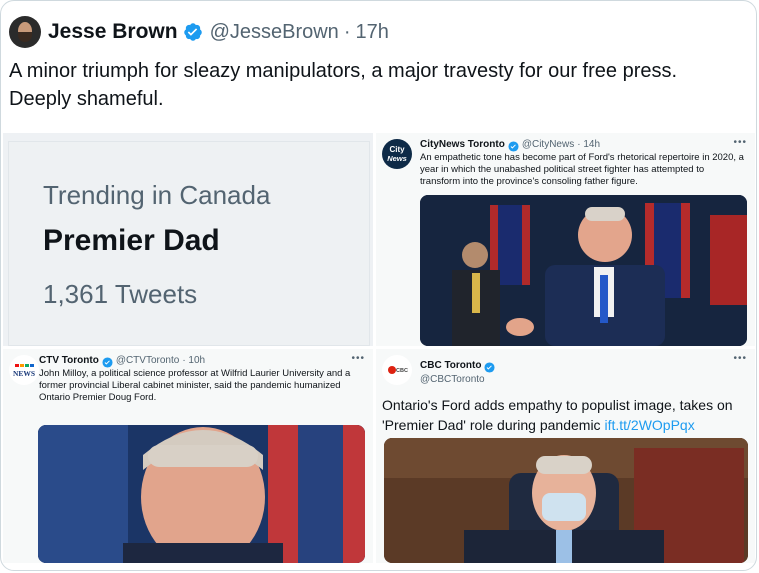 The image size is (759, 573). What do you see at coordinates (397, 149) in the screenshot?
I see `svg-text: City` at bounding box center [397, 149].